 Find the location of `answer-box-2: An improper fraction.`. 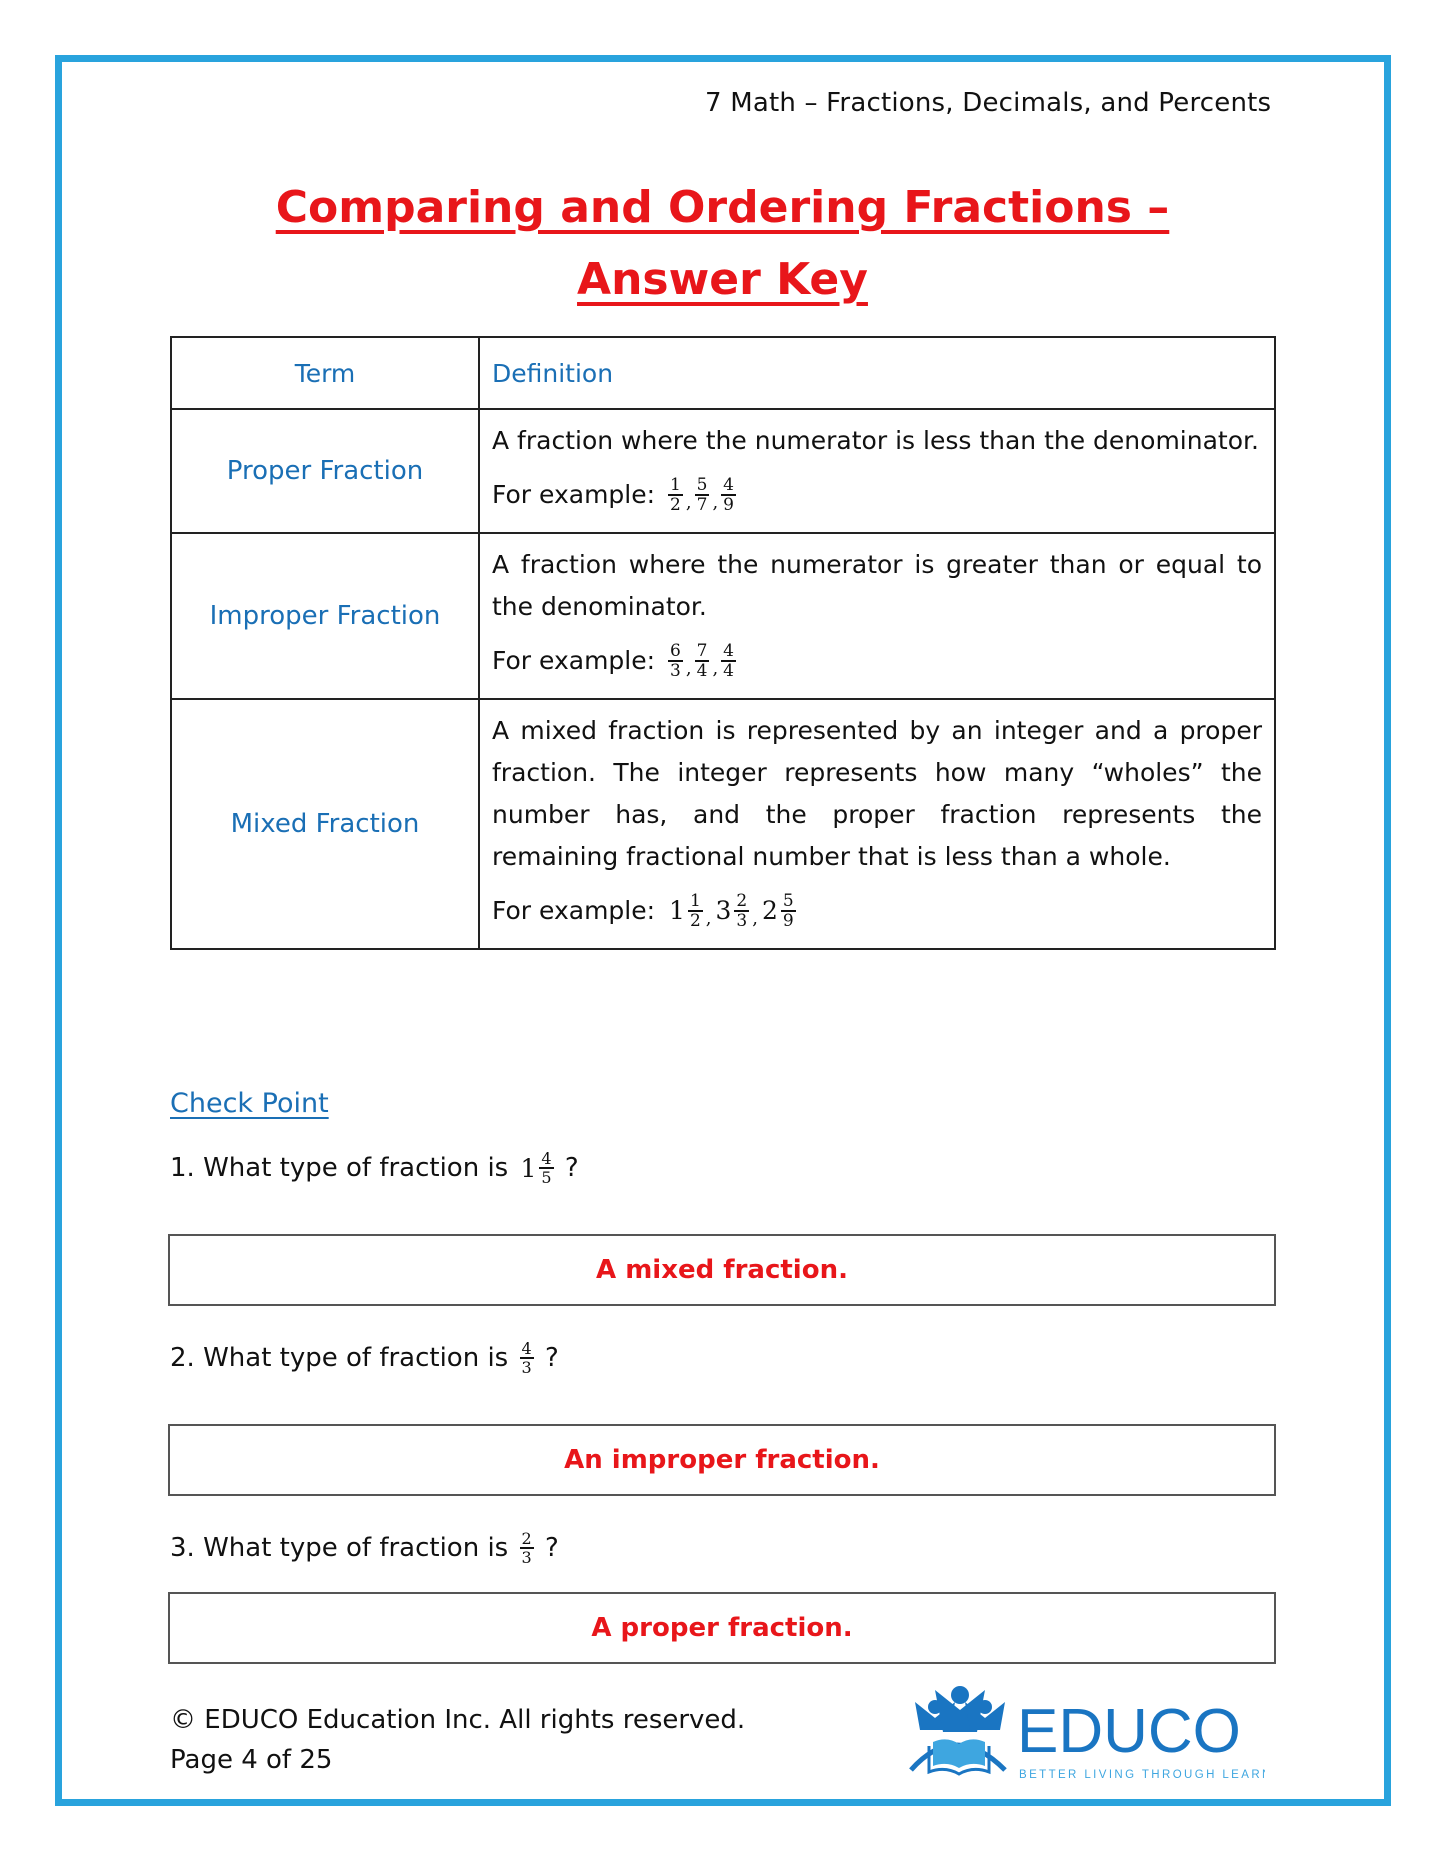

answer-box-2: An improper fraction. is located at coordinates (722, 1460).